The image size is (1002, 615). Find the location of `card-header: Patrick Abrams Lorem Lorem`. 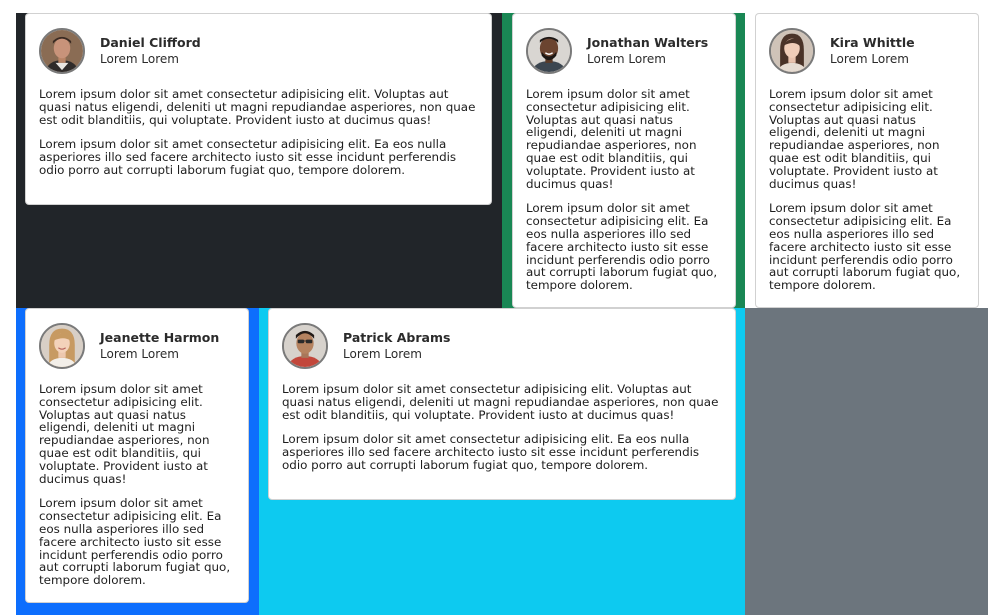

card-header: Patrick Abrams Lorem Lorem is located at coordinates (502, 346).